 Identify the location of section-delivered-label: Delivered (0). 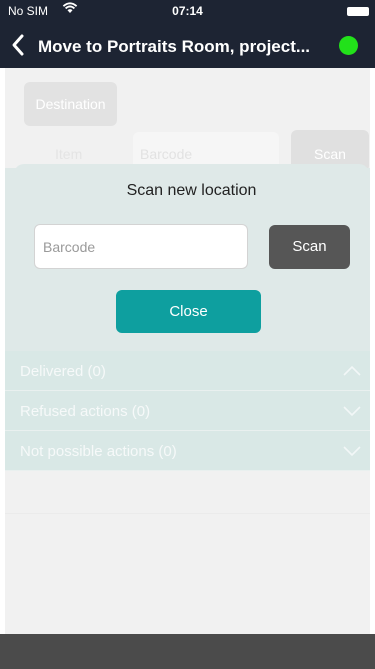
(63, 371).